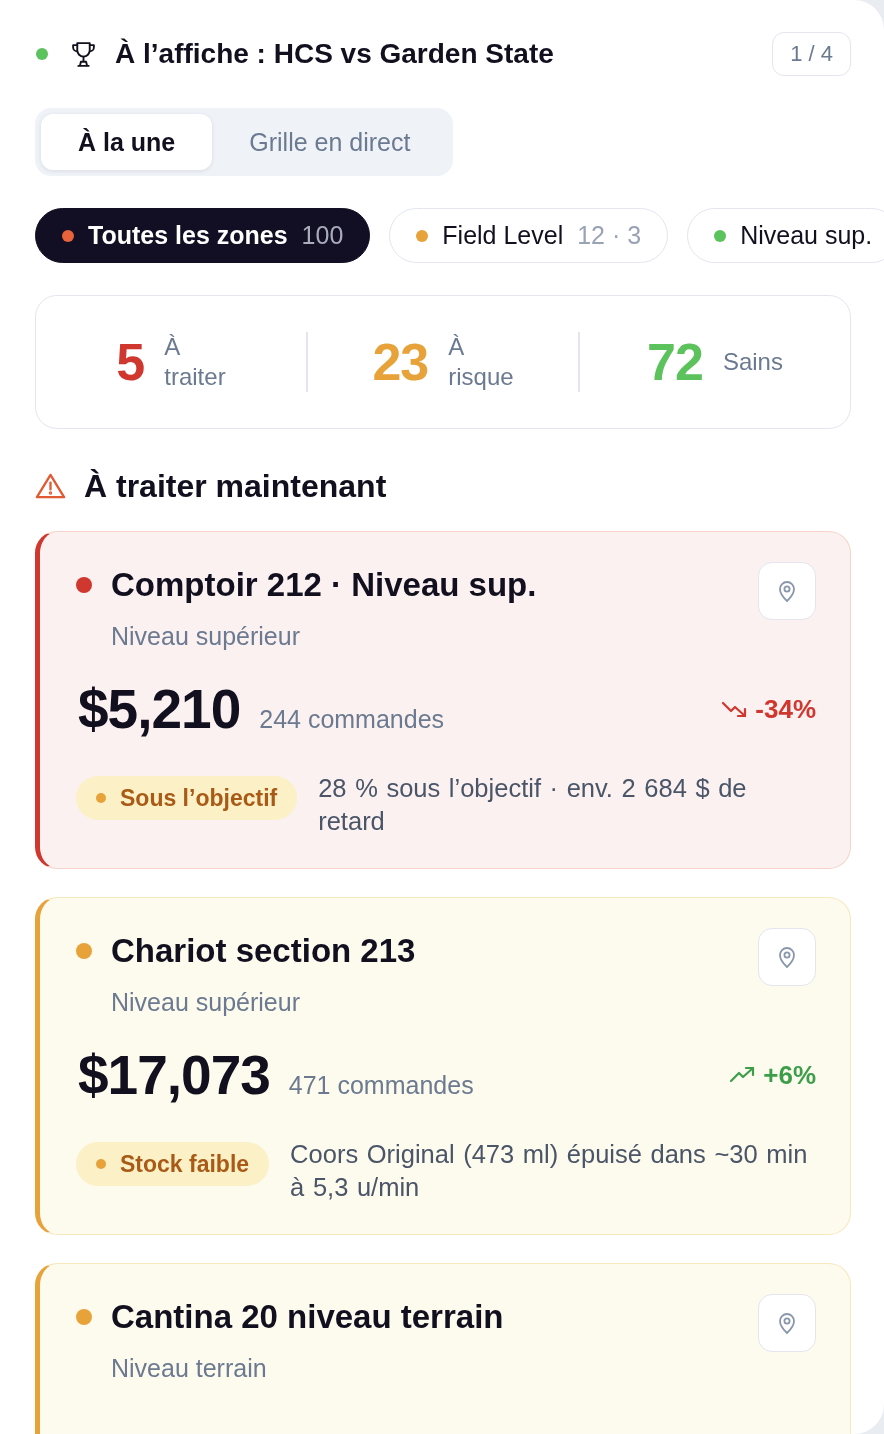 The image size is (884, 1434). Describe the element at coordinates (50, 486) in the screenshot. I see `warning-icon` at that location.